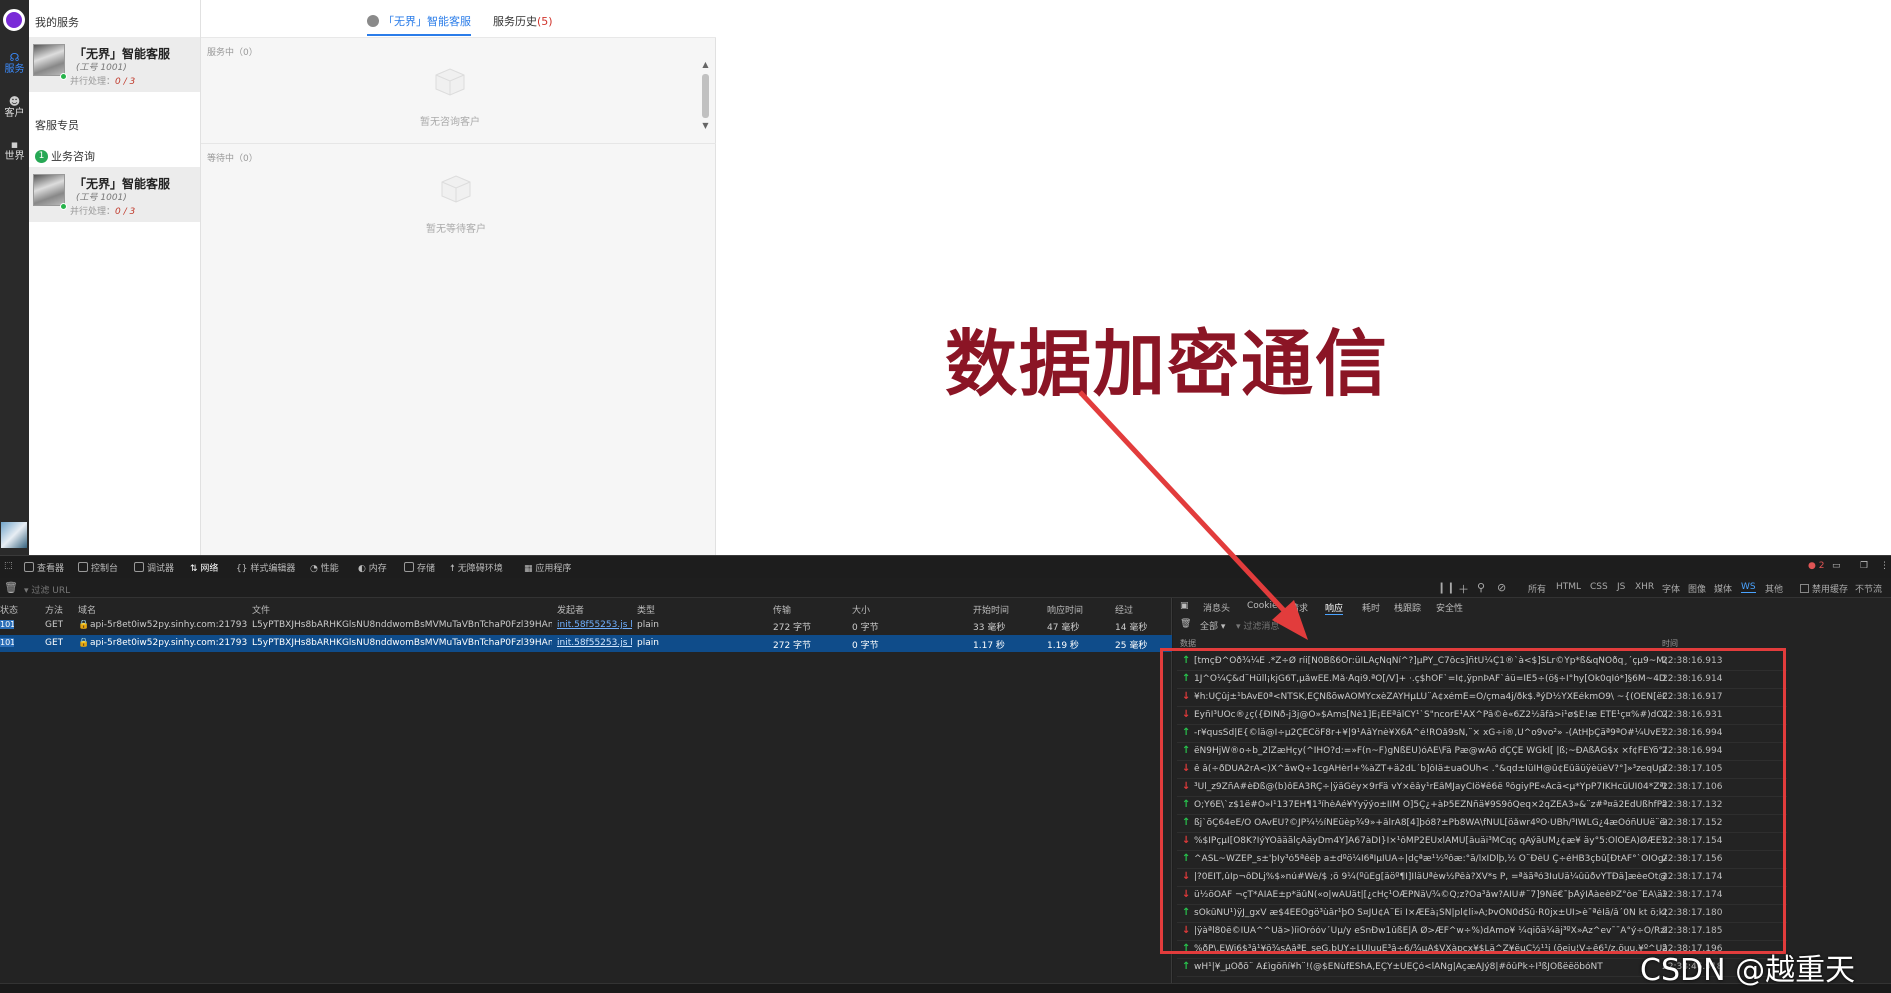 The height and width of the screenshot is (993, 1891). Describe the element at coordinates (1131, 628) in the screenshot. I see `request-elapsed: 14 毫秒` at that location.